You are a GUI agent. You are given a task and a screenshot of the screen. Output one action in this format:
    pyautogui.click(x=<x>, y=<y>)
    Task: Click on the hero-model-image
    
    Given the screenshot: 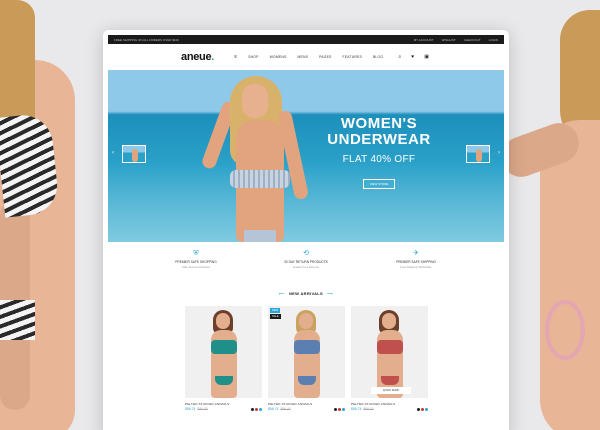 What is the action you would take?
    pyautogui.click(x=264, y=156)
    